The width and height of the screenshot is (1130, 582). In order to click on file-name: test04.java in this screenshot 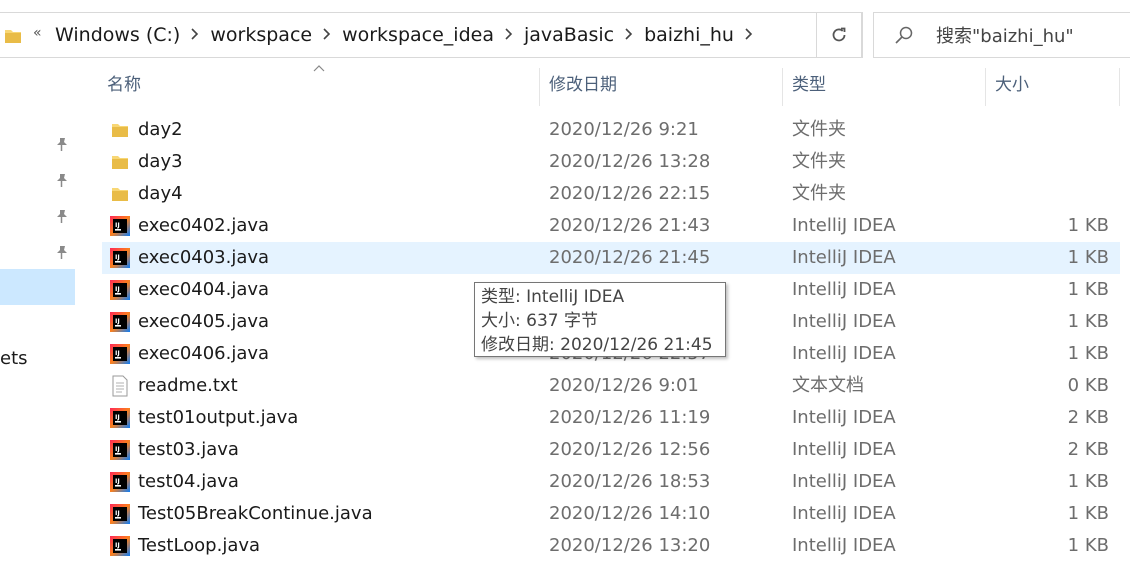, I will do `click(188, 481)`.